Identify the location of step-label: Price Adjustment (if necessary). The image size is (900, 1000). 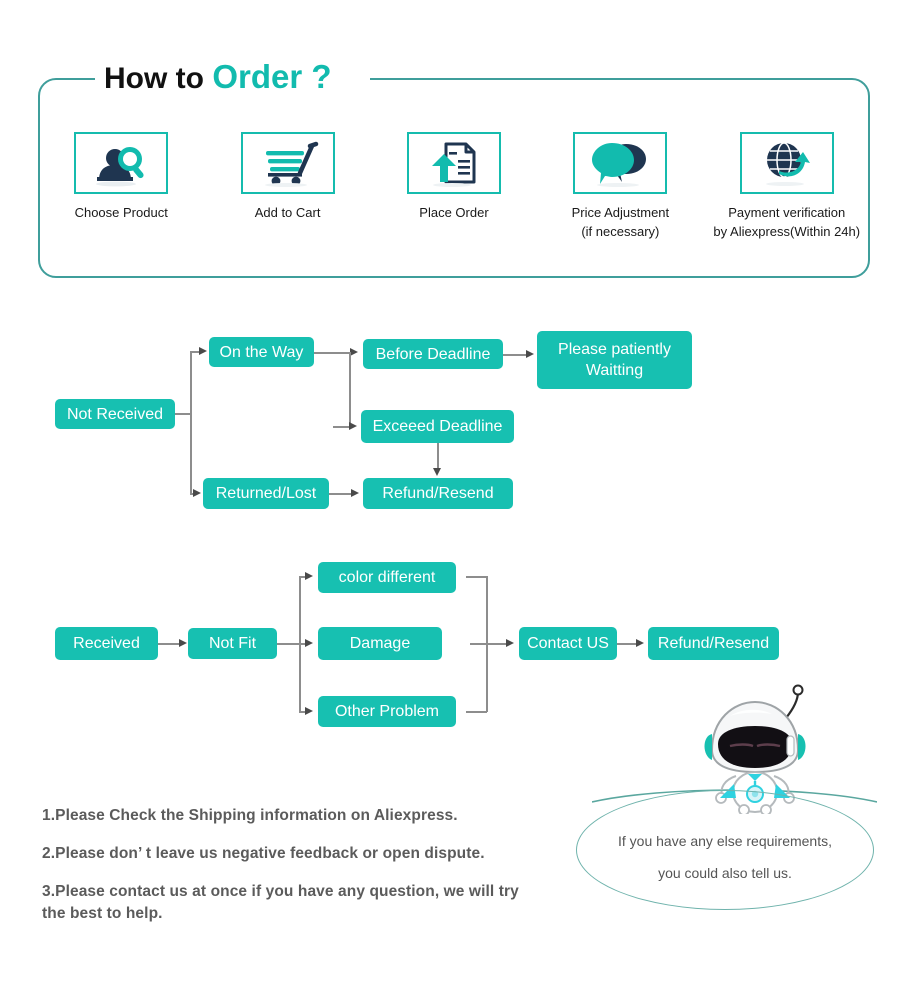
(620, 222).